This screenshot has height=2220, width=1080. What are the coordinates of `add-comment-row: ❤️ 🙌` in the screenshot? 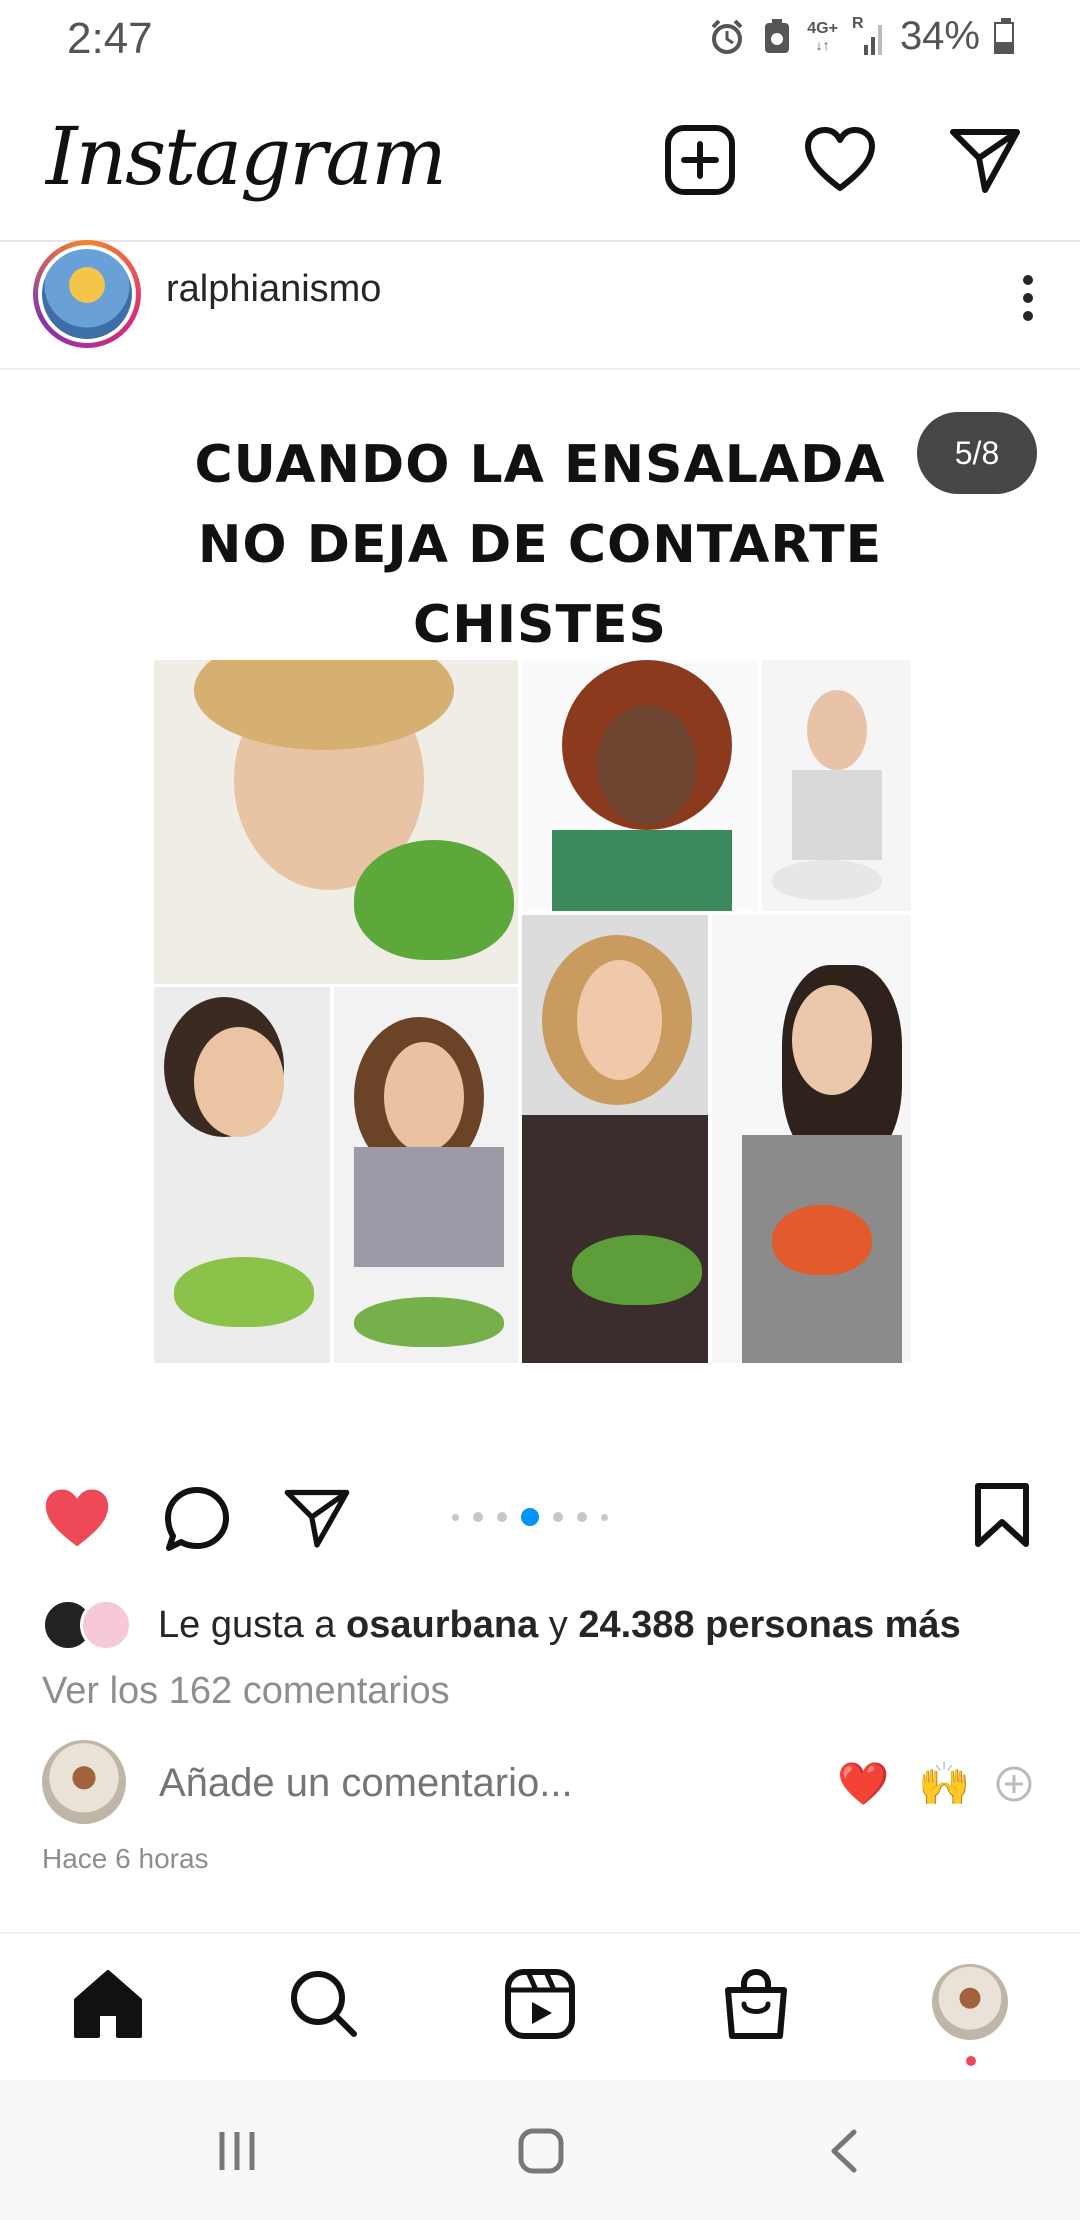 It's located at (542, 1785).